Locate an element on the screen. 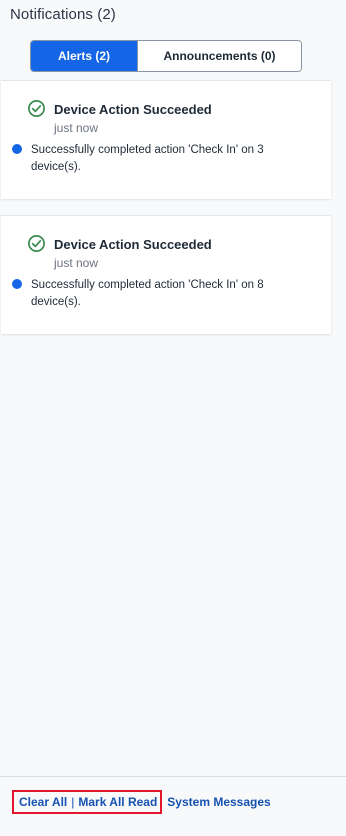 Image resolution: width=346 pixels, height=836 pixels. panel-title: Notifications (2) is located at coordinates (63, 14).